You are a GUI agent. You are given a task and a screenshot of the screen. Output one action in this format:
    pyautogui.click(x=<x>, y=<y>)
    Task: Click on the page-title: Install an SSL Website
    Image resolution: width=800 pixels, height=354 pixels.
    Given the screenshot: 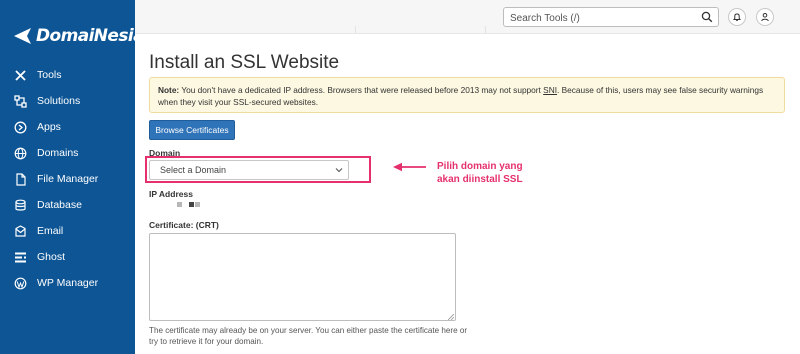 What is the action you would take?
    pyautogui.click(x=244, y=62)
    